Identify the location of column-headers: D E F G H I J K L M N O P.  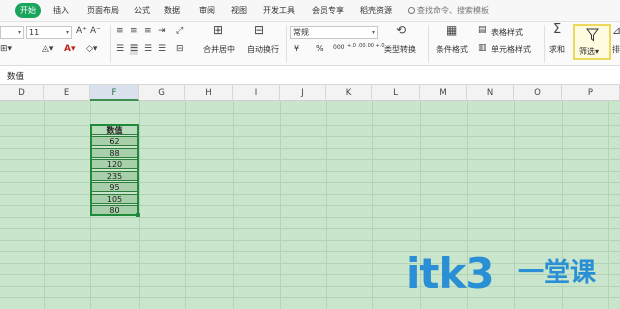
(310, 93).